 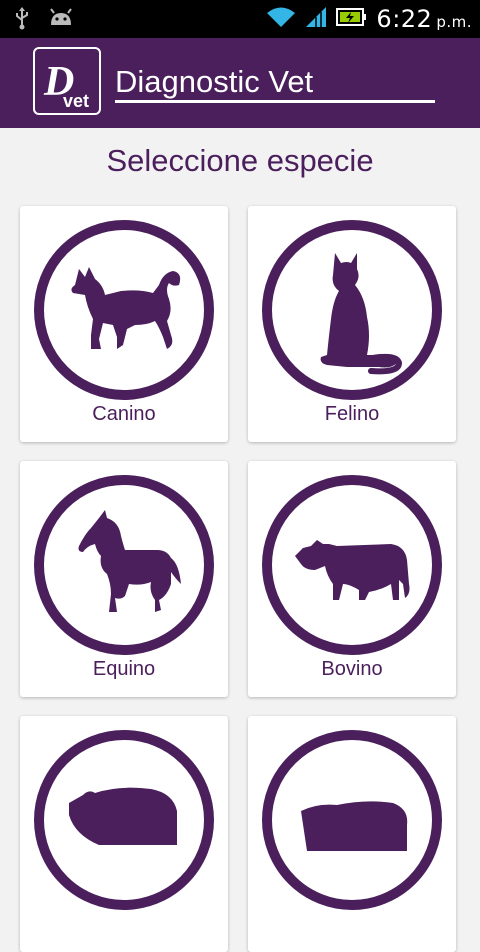 What do you see at coordinates (124, 669) in the screenshot?
I see `species-label: Equino` at bounding box center [124, 669].